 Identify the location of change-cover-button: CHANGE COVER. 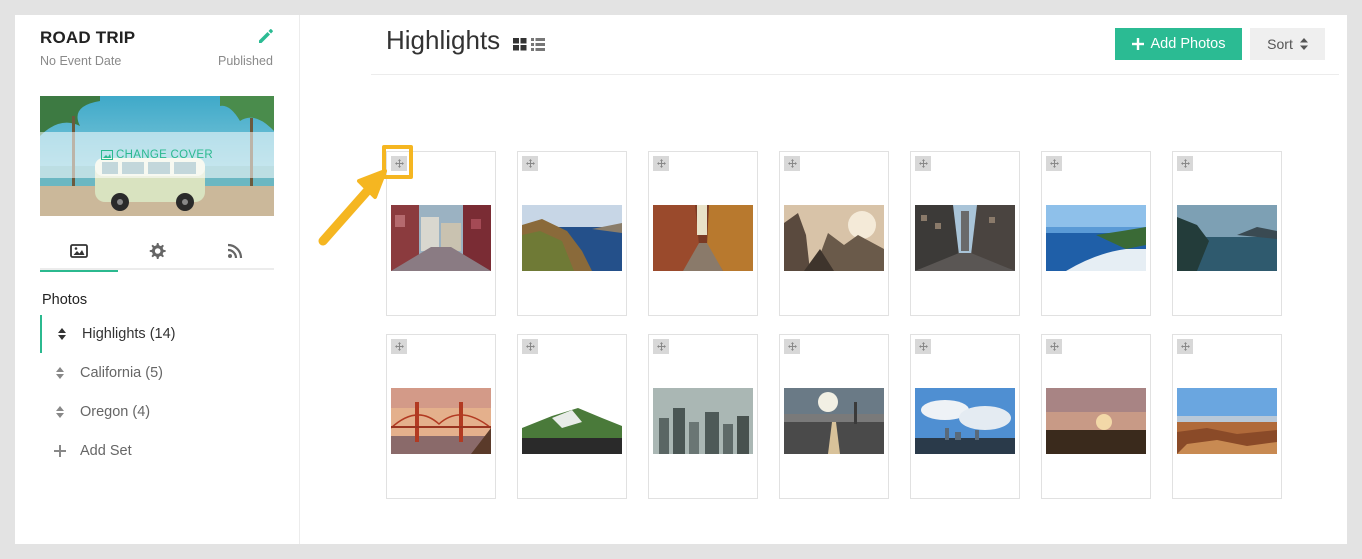
(157, 155).